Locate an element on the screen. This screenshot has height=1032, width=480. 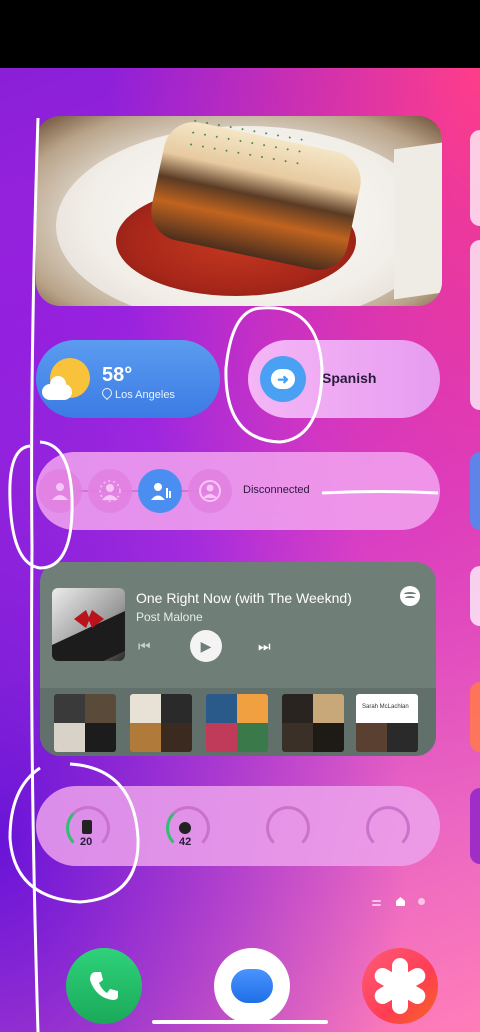
mode-off-button is located at coordinates (60, 491).